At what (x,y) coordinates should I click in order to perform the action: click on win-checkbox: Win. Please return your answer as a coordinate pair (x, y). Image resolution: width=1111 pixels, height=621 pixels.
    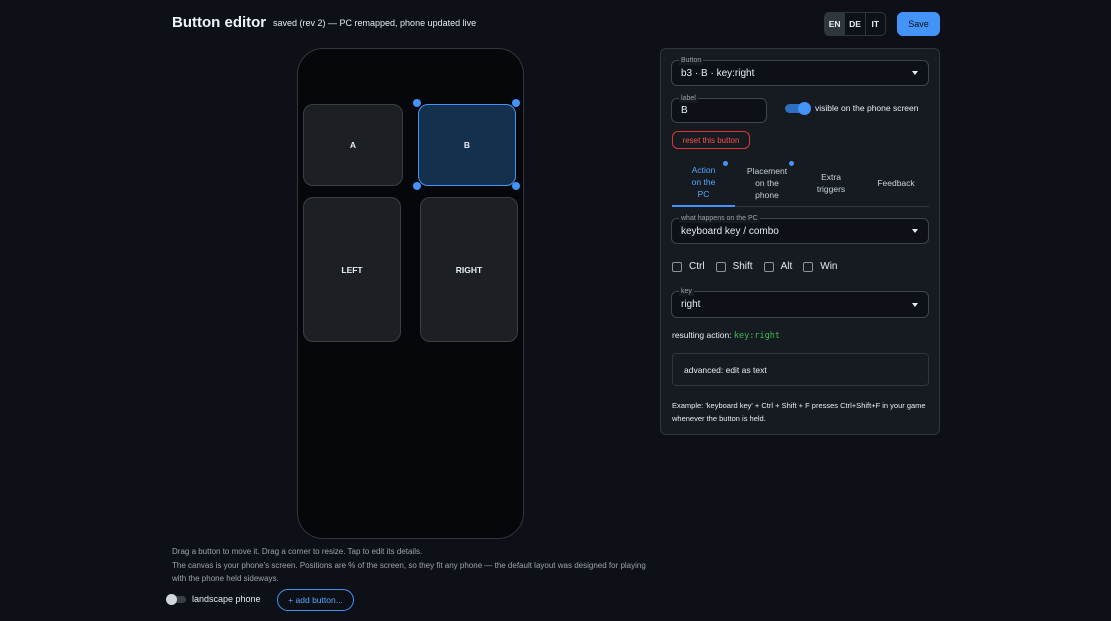
    Looking at the image, I should click on (820, 266).